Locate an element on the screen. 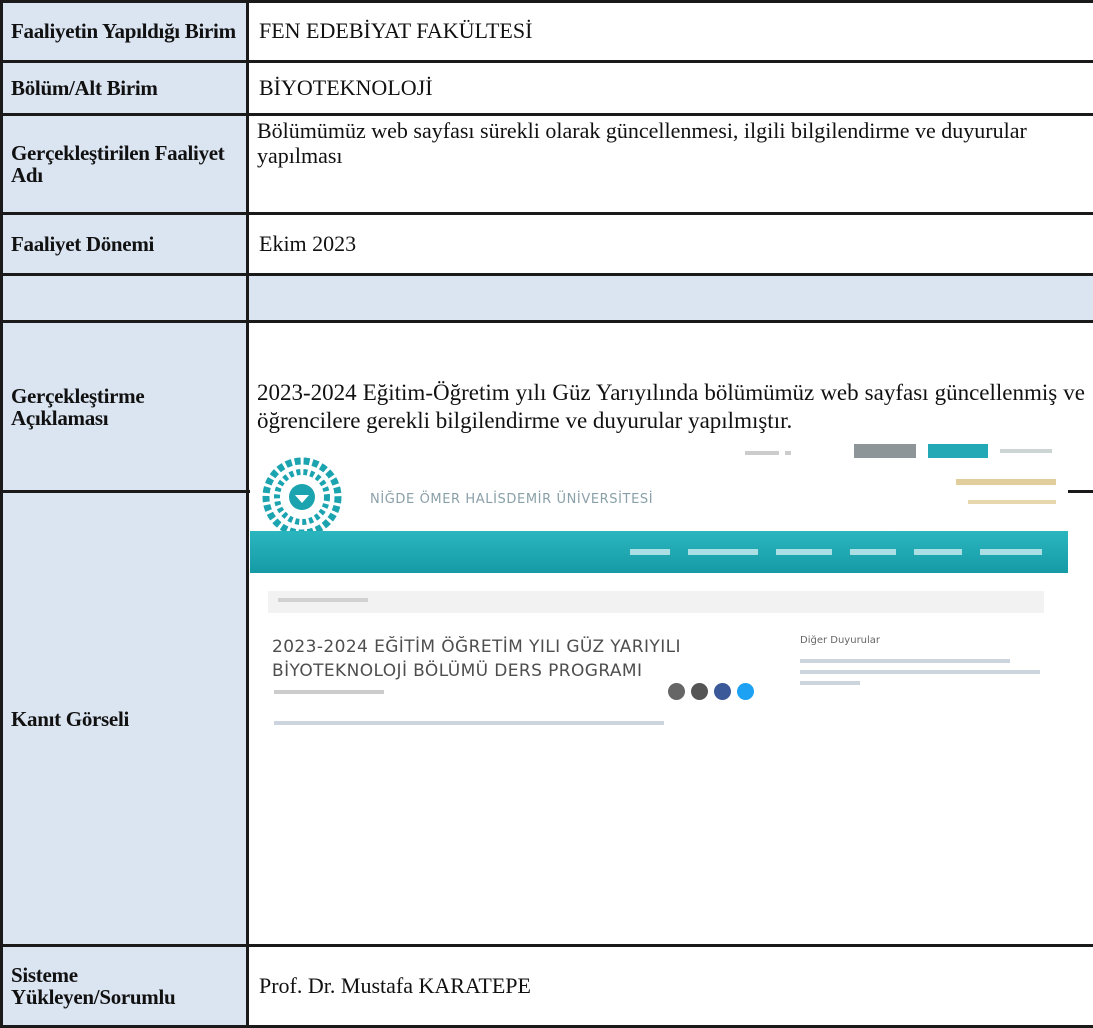 The height and width of the screenshot is (1028, 1093). row-period: Faaliyet Dönemi Ekim 2023 is located at coordinates (546, 244).